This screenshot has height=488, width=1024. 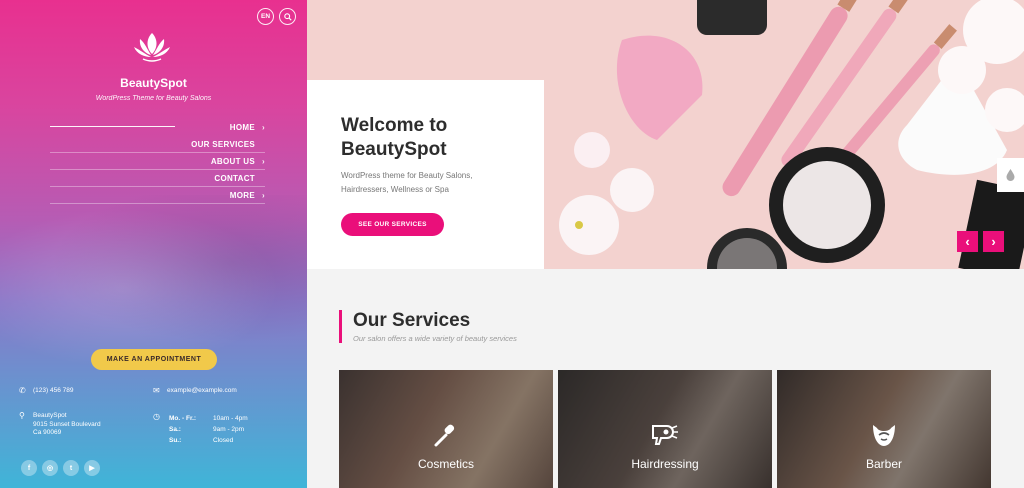 I want to click on services-title: Our Services, so click(x=412, y=320).